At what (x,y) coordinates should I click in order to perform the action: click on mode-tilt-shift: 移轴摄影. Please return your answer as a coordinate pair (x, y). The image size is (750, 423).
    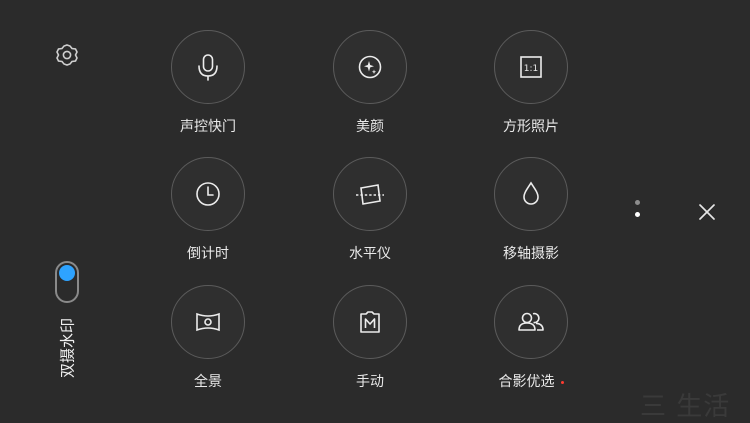
    Looking at the image, I should click on (531, 210).